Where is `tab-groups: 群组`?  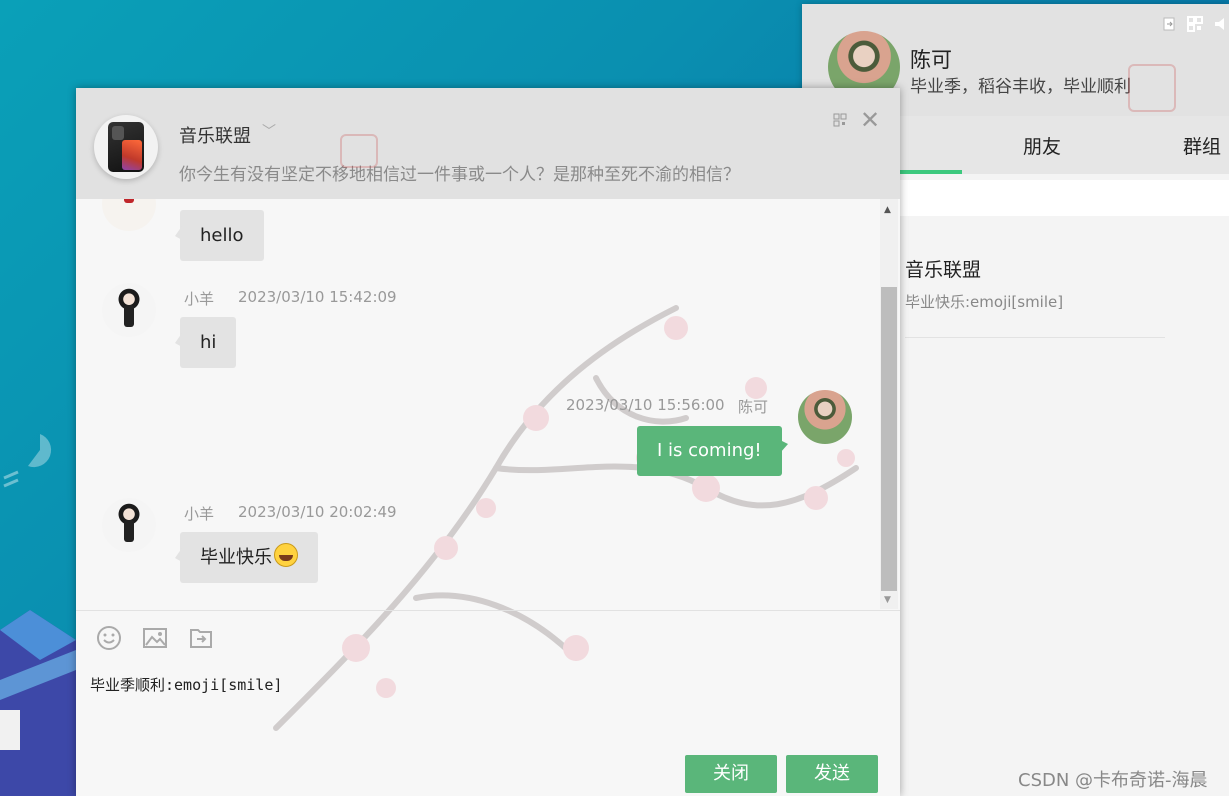 tab-groups: 群组 is located at coordinates (1202, 145).